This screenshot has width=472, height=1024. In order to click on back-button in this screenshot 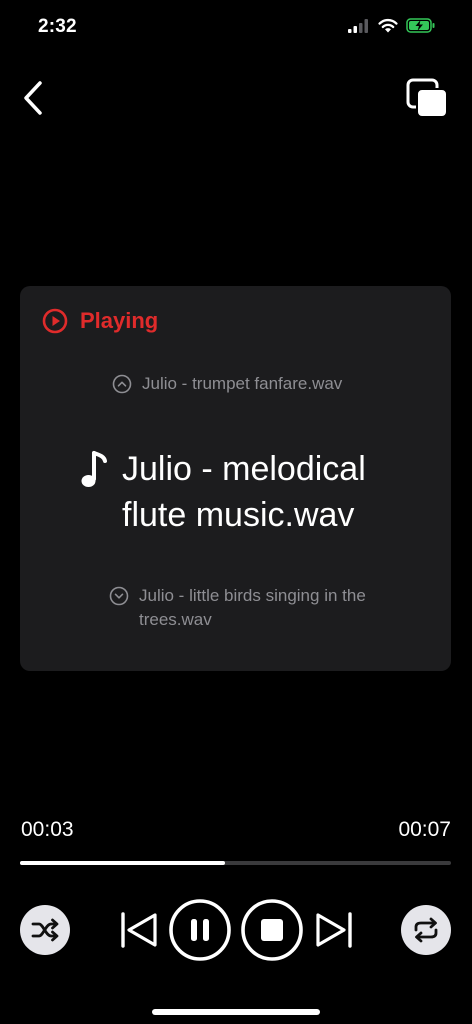, I will do `click(35, 98)`.